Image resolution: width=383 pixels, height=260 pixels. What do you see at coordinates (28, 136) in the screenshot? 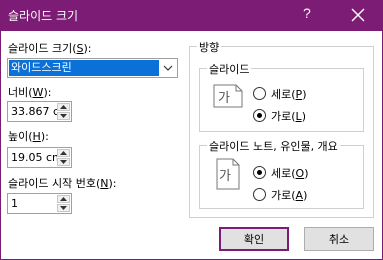
I see `height-label: 높이(H):` at bounding box center [28, 136].